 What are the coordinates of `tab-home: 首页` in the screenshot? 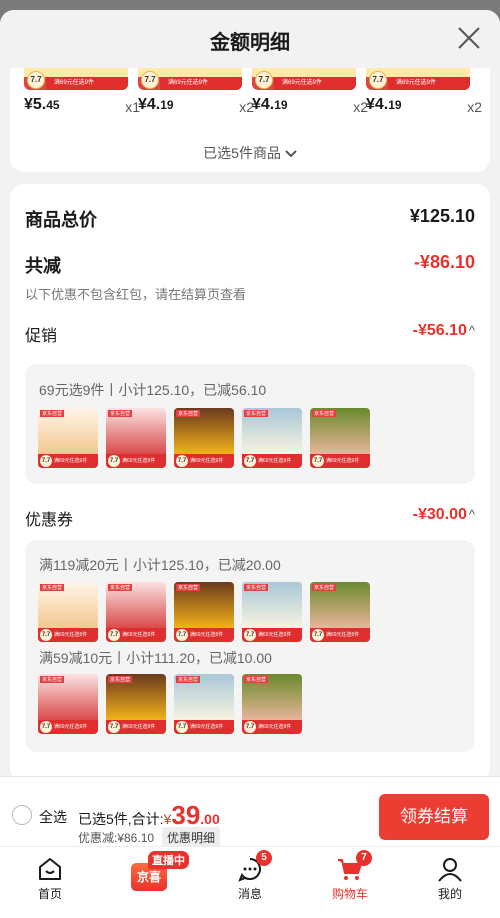 It's located at (50, 877).